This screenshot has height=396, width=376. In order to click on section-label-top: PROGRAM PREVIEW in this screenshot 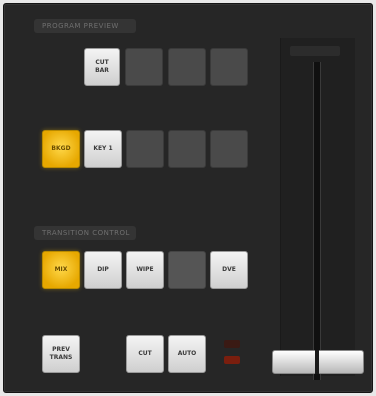, I will do `click(85, 26)`.